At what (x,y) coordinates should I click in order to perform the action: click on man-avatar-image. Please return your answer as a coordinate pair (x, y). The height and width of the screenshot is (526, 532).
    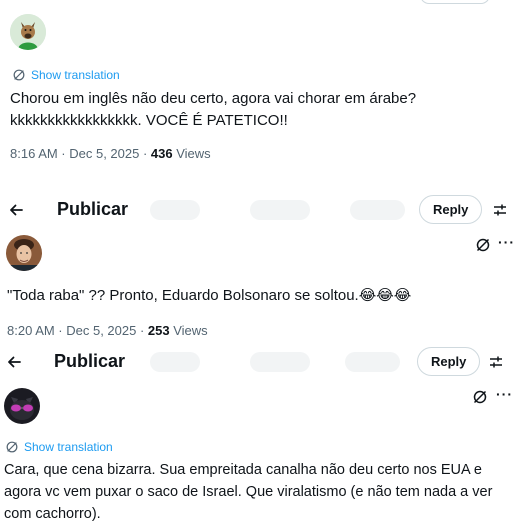
    Looking at the image, I should click on (24, 253).